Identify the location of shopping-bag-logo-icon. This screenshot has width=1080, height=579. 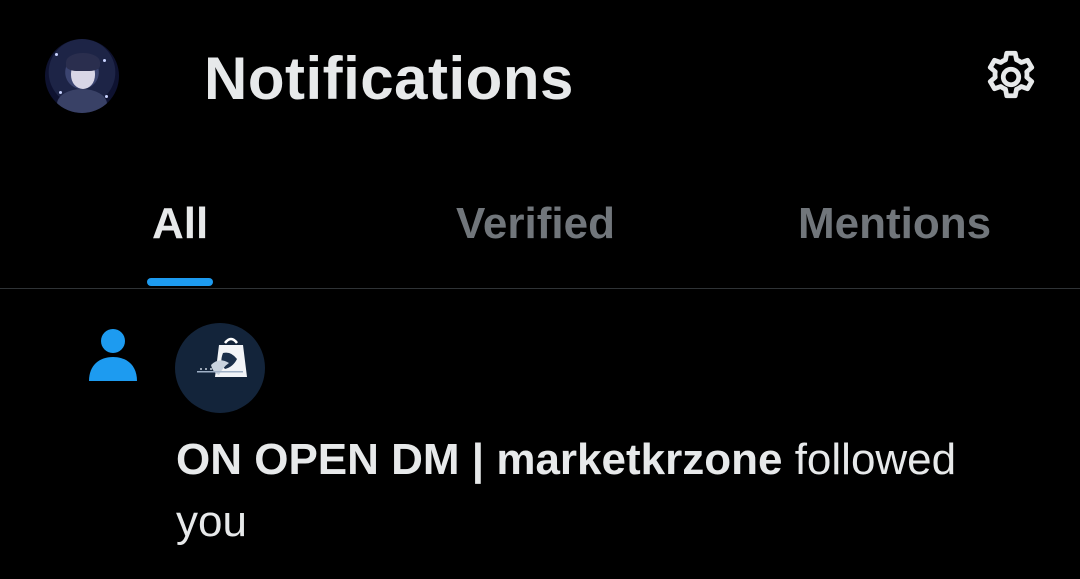
(222, 357).